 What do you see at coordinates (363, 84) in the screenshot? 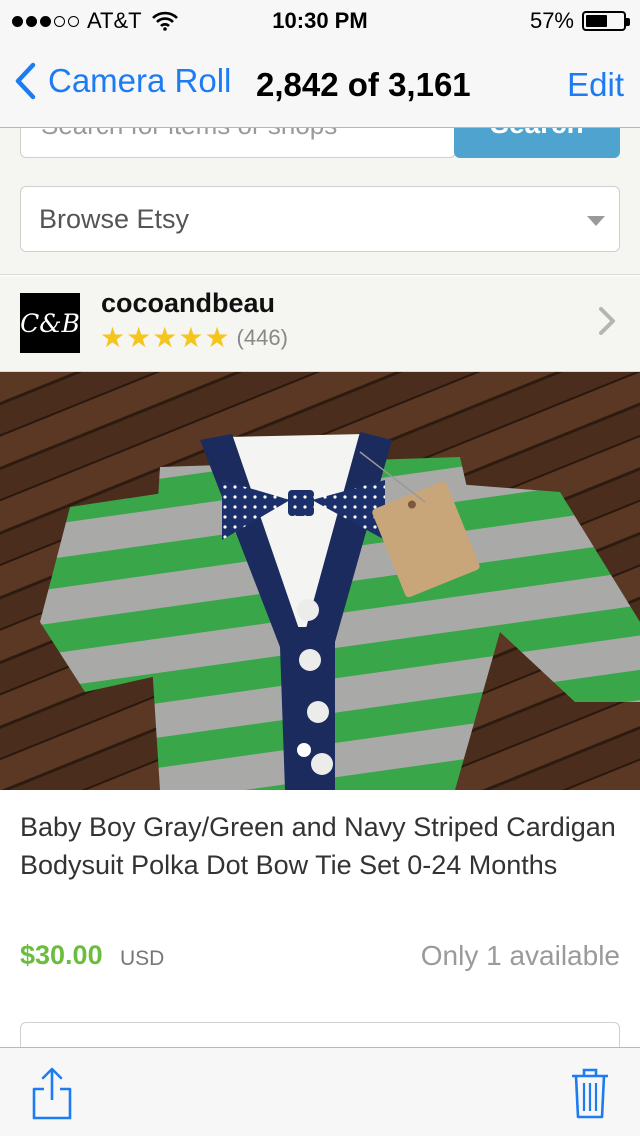
I see `photo-counter-title: 2,842 of 3,161` at bounding box center [363, 84].